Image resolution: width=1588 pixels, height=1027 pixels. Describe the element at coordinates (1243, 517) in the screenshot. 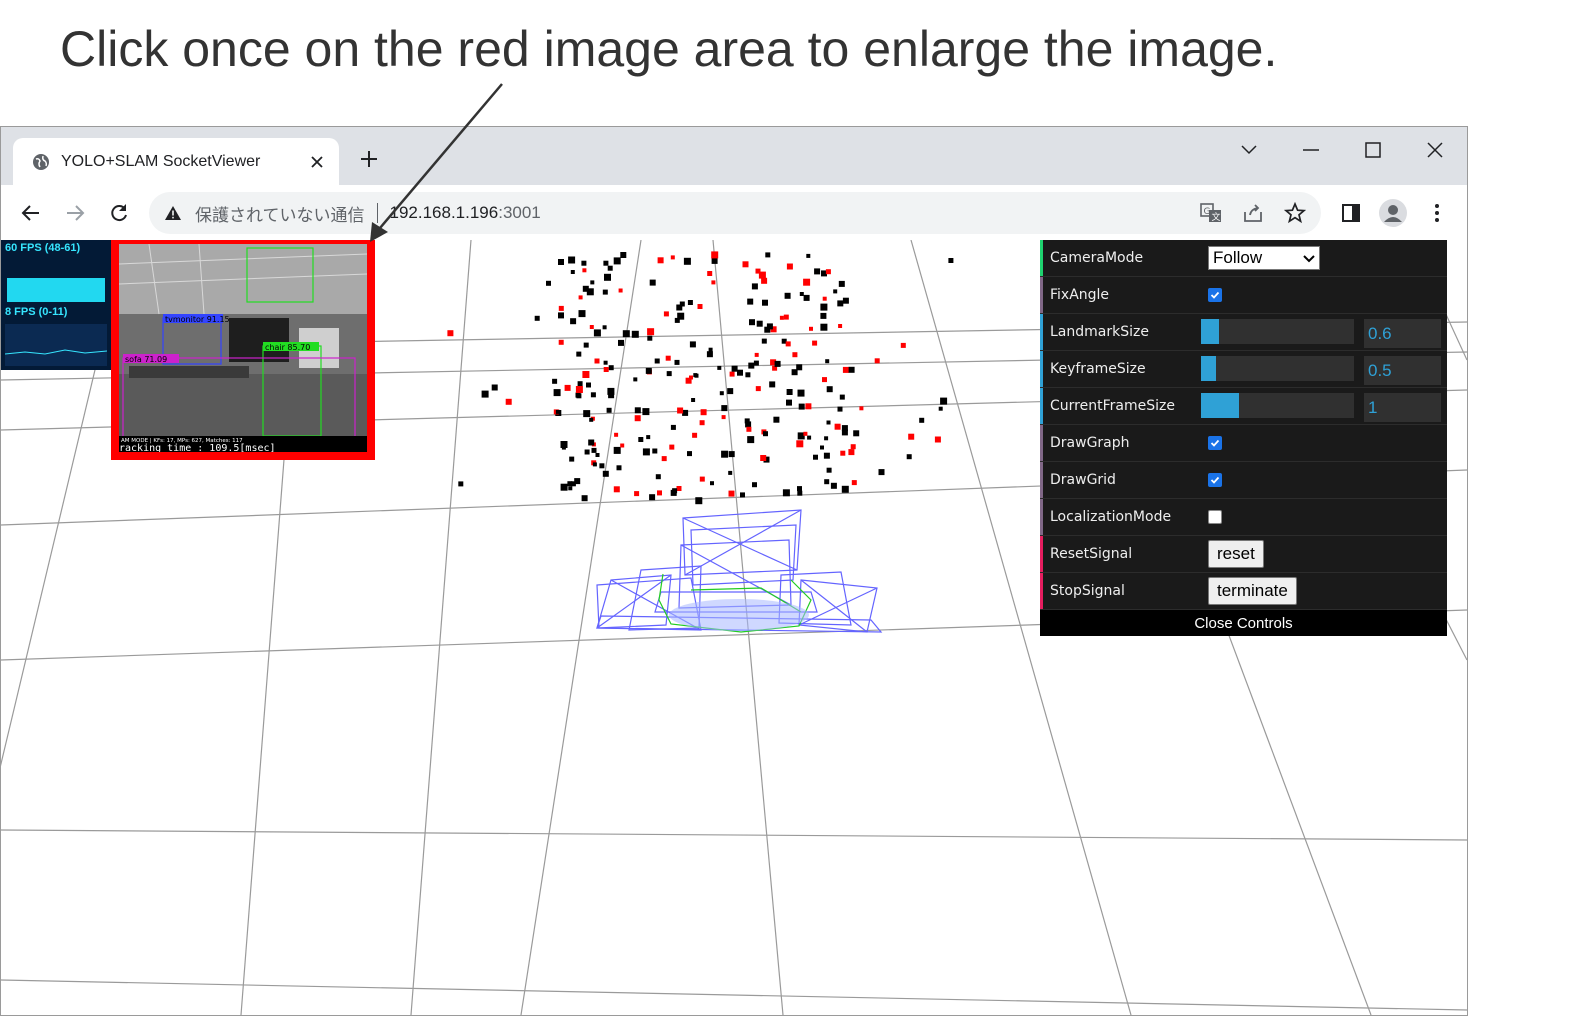

I see `localization-mode-row: LocalizationMode` at that location.